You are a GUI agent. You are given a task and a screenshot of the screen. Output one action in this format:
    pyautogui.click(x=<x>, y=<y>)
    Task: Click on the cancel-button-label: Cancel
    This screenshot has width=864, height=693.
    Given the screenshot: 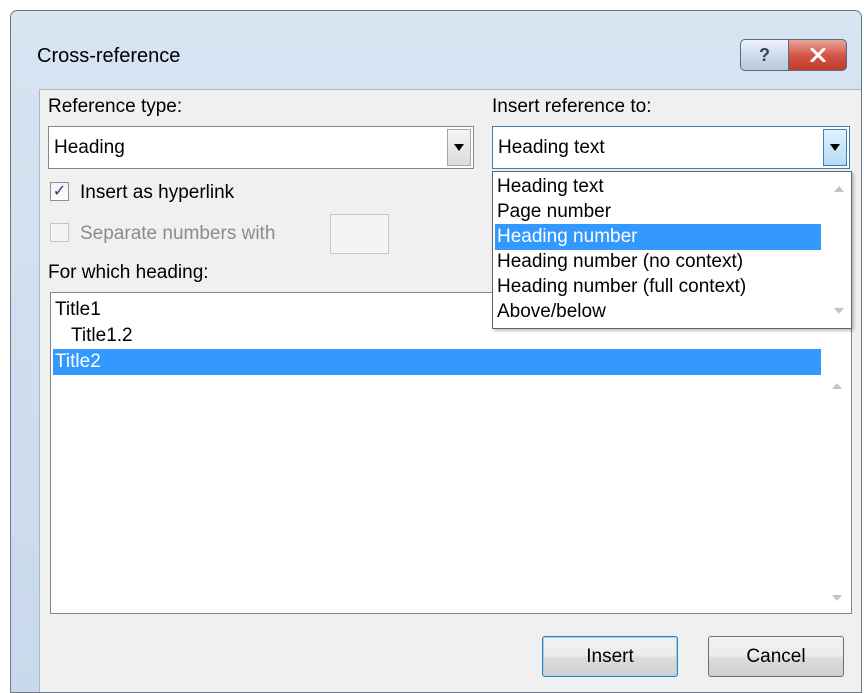 What is the action you would take?
    pyautogui.click(x=776, y=656)
    